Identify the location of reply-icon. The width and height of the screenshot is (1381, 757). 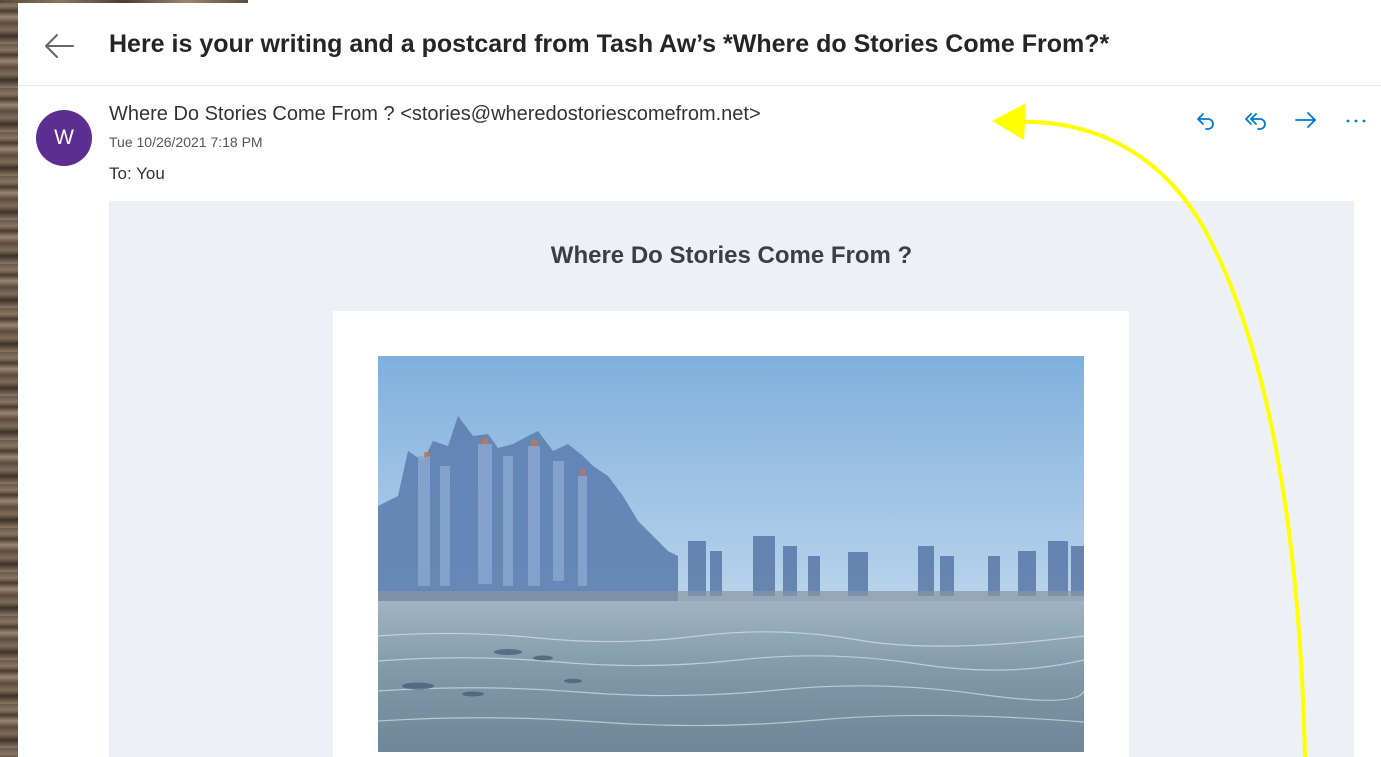
(1206, 122).